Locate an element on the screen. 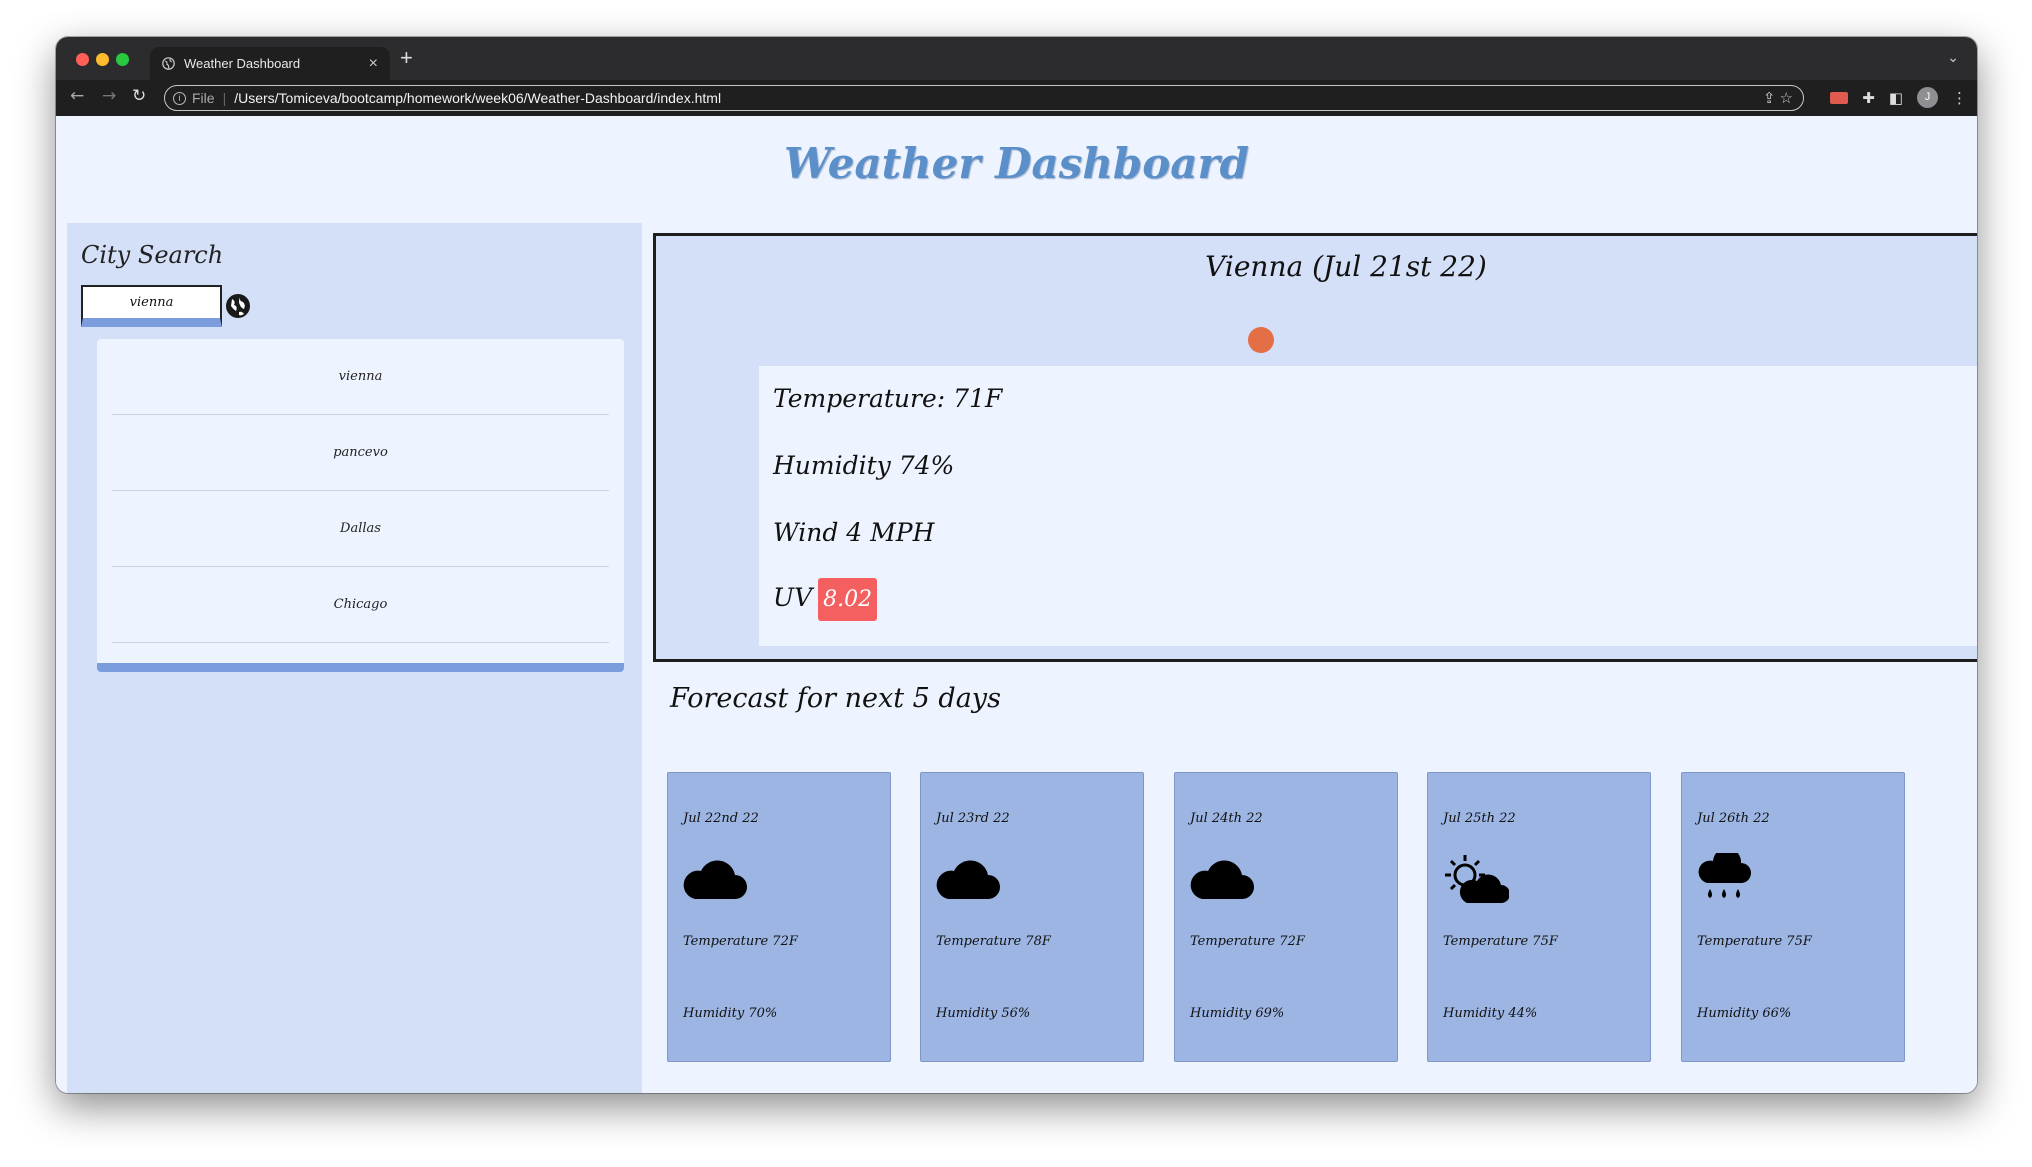  current-humidity: Humidity 74% is located at coordinates (864, 465).